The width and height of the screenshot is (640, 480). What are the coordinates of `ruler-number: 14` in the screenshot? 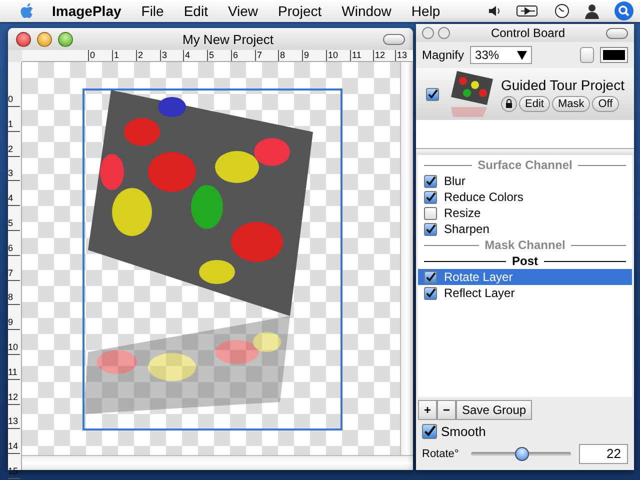 It's located at (14, 446).